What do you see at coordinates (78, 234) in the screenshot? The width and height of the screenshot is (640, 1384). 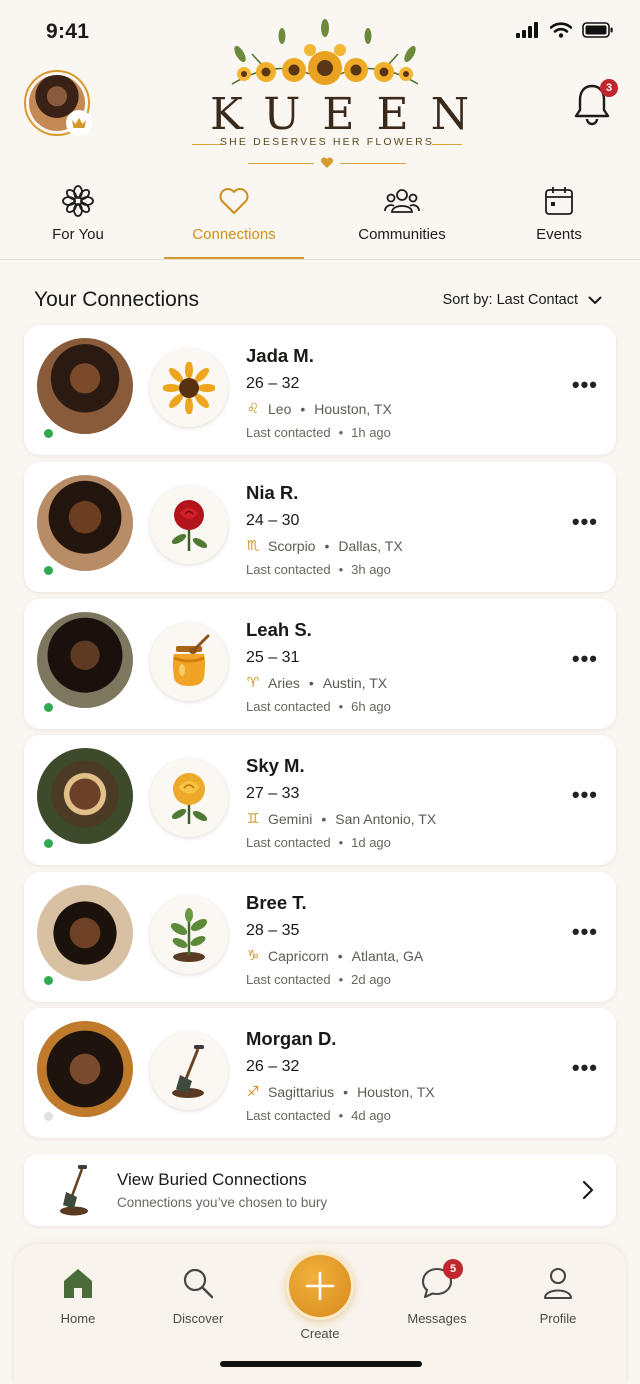 I see `tab-for-you-label: For You` at bounding box center [78, 234].